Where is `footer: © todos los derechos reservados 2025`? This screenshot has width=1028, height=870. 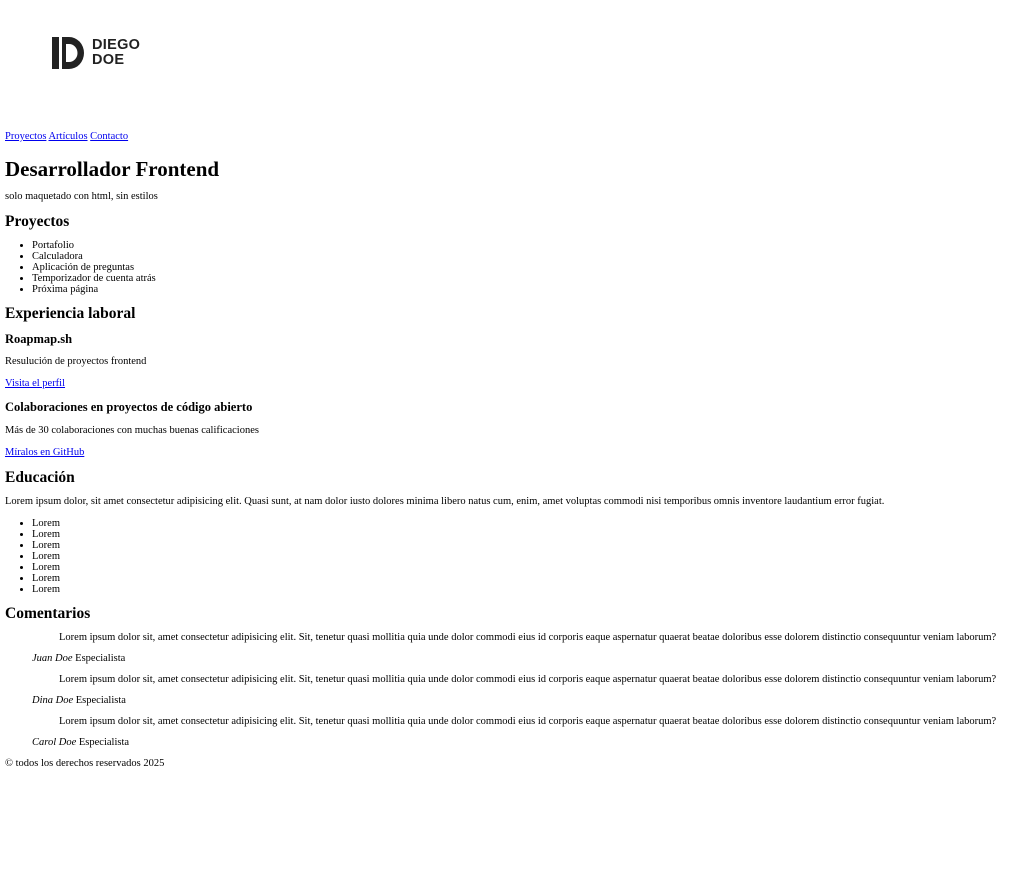
footer: © todos los derechos reservados 2025 is located at coordinates (514, 764).